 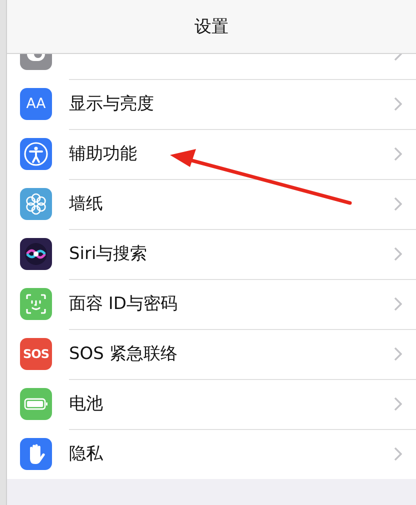 What do you see at coordinates (36, 154) in the screenshot?
I see `accessibility-icon` at bounding box center [36, 154].